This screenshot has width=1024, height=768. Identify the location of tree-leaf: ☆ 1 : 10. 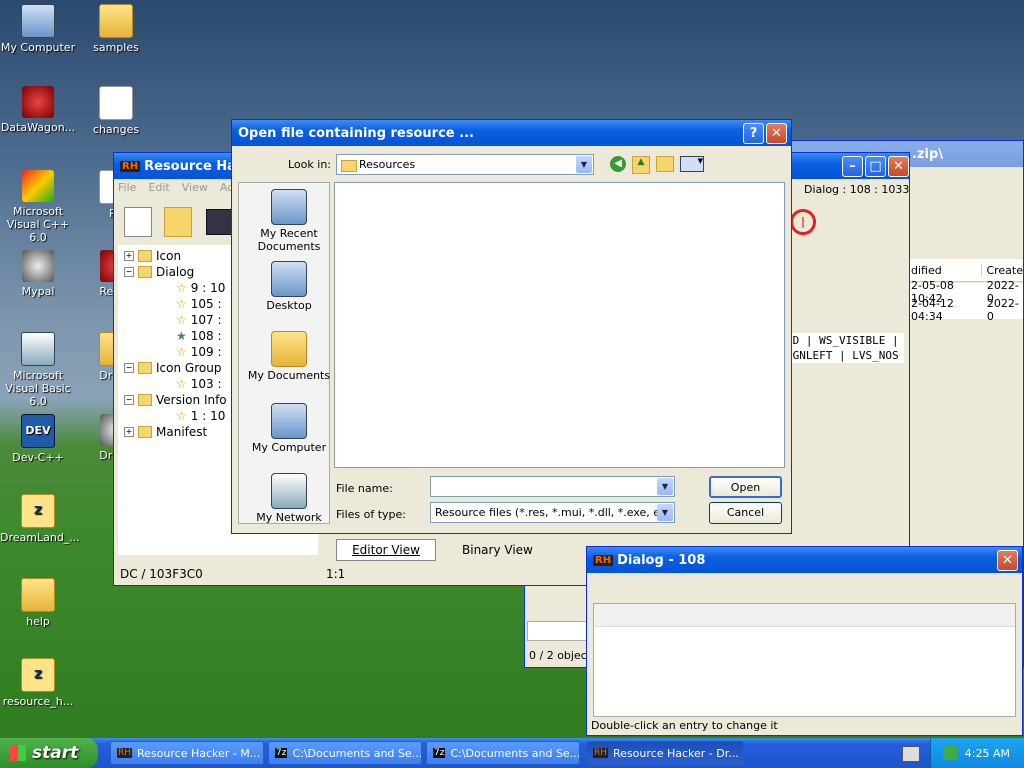
(200, 416).